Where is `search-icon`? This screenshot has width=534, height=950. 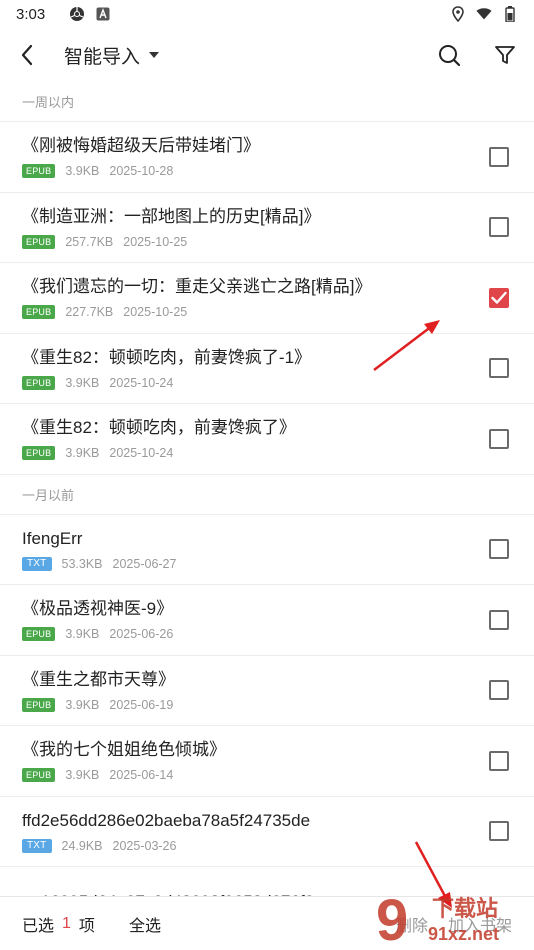 search-icon is located at coordinates (449, 55).